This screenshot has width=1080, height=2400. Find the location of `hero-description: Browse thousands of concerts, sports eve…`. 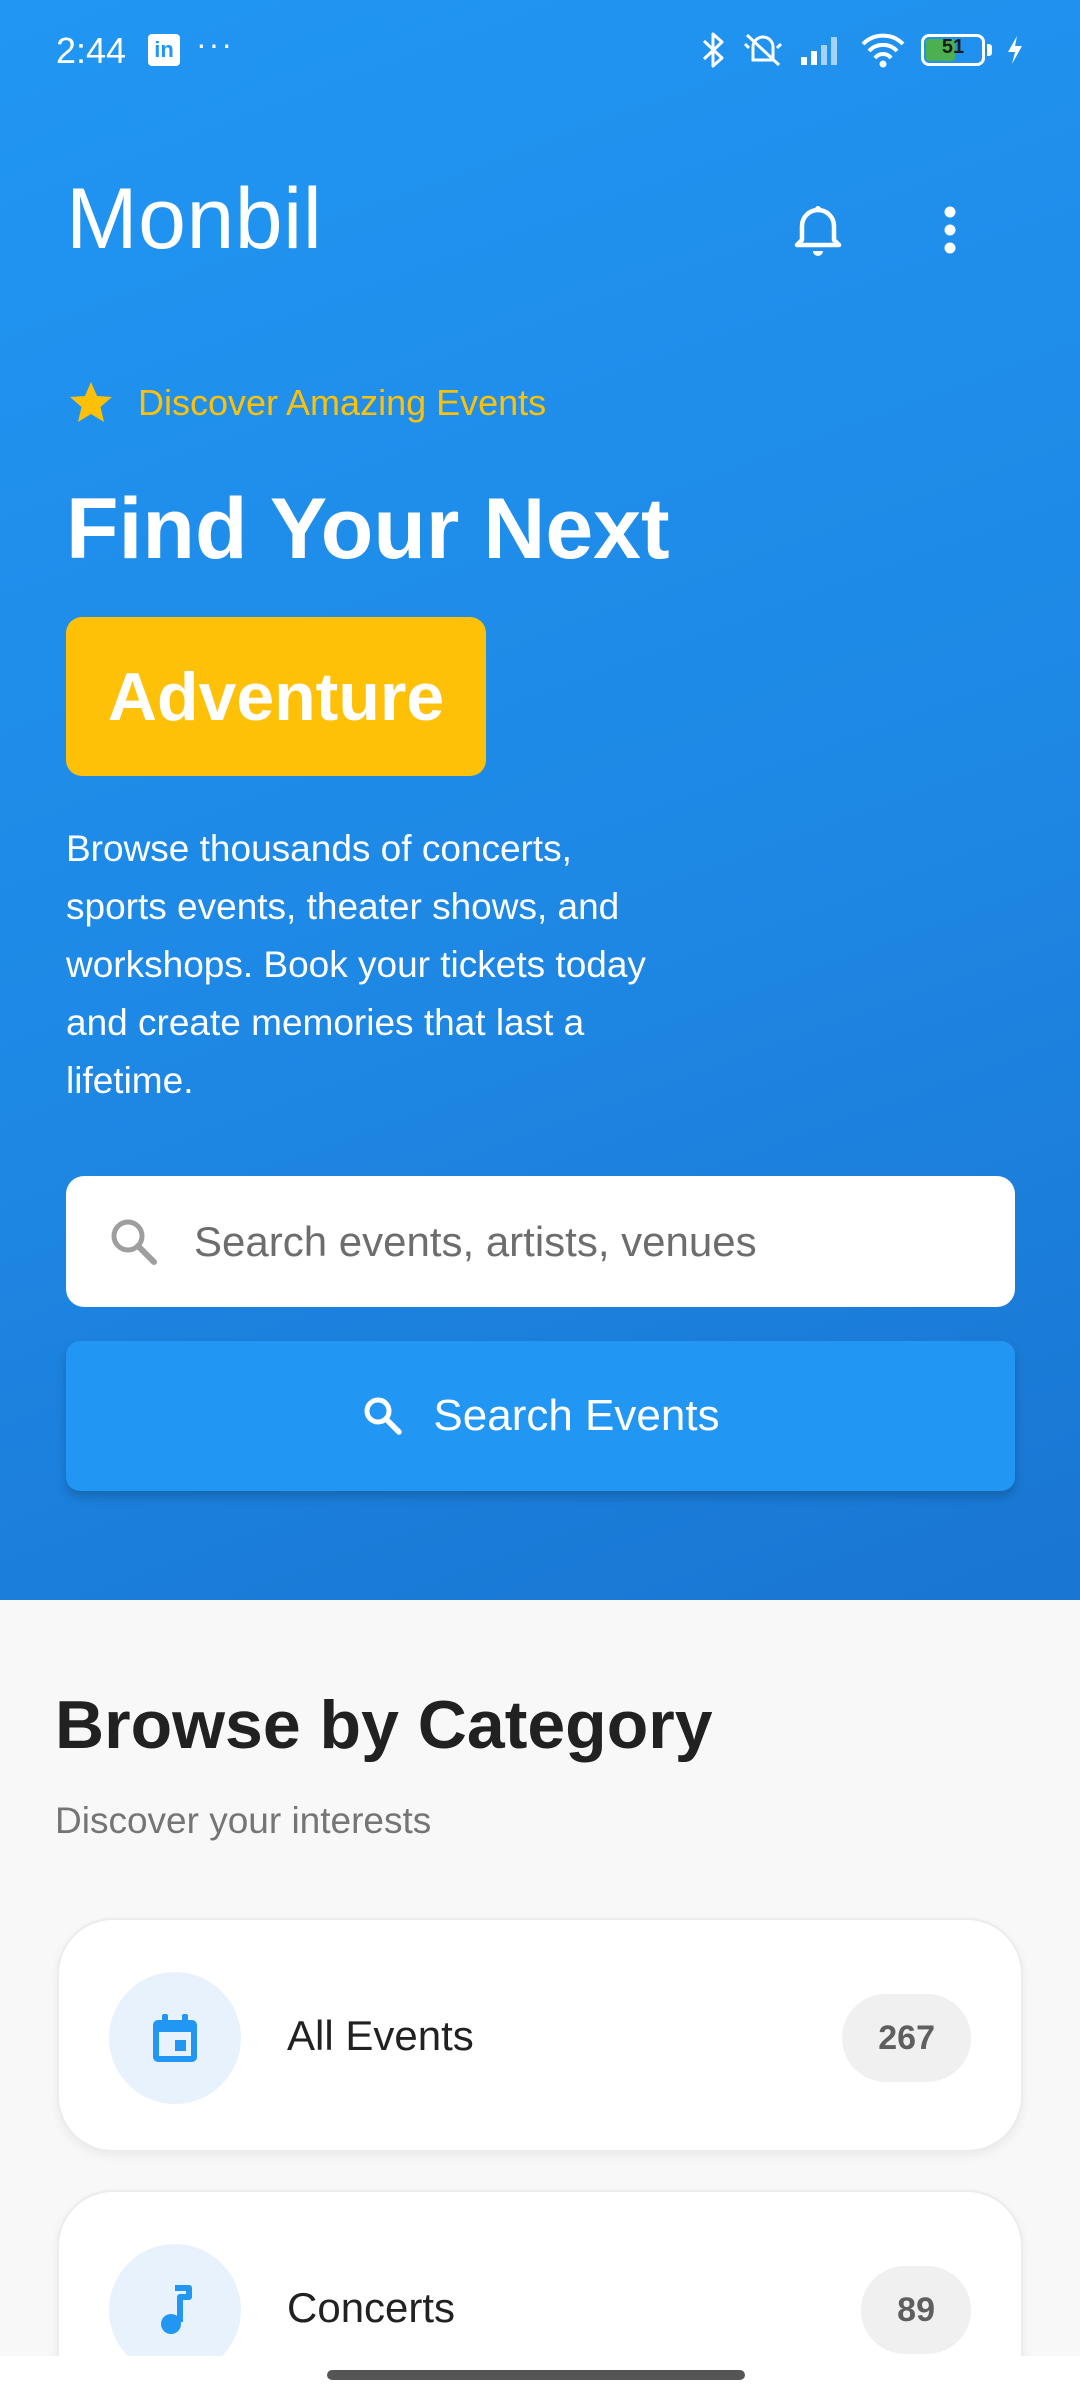

hero-description: Browse thousands of concerts, sports eve… is located at coordinates (356, 964).